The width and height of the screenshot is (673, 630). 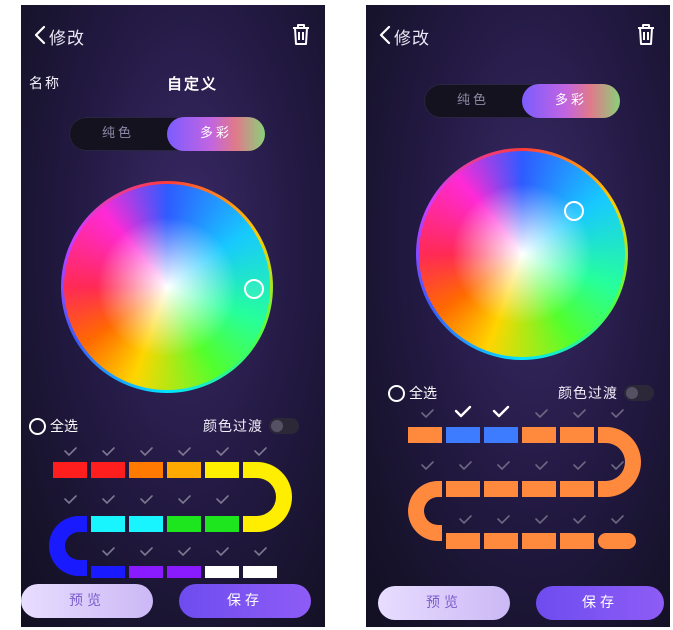 What do you see at coordinates (522, 467) in the screenshot?
I see `check-marks` at bounding box center [522, 467].